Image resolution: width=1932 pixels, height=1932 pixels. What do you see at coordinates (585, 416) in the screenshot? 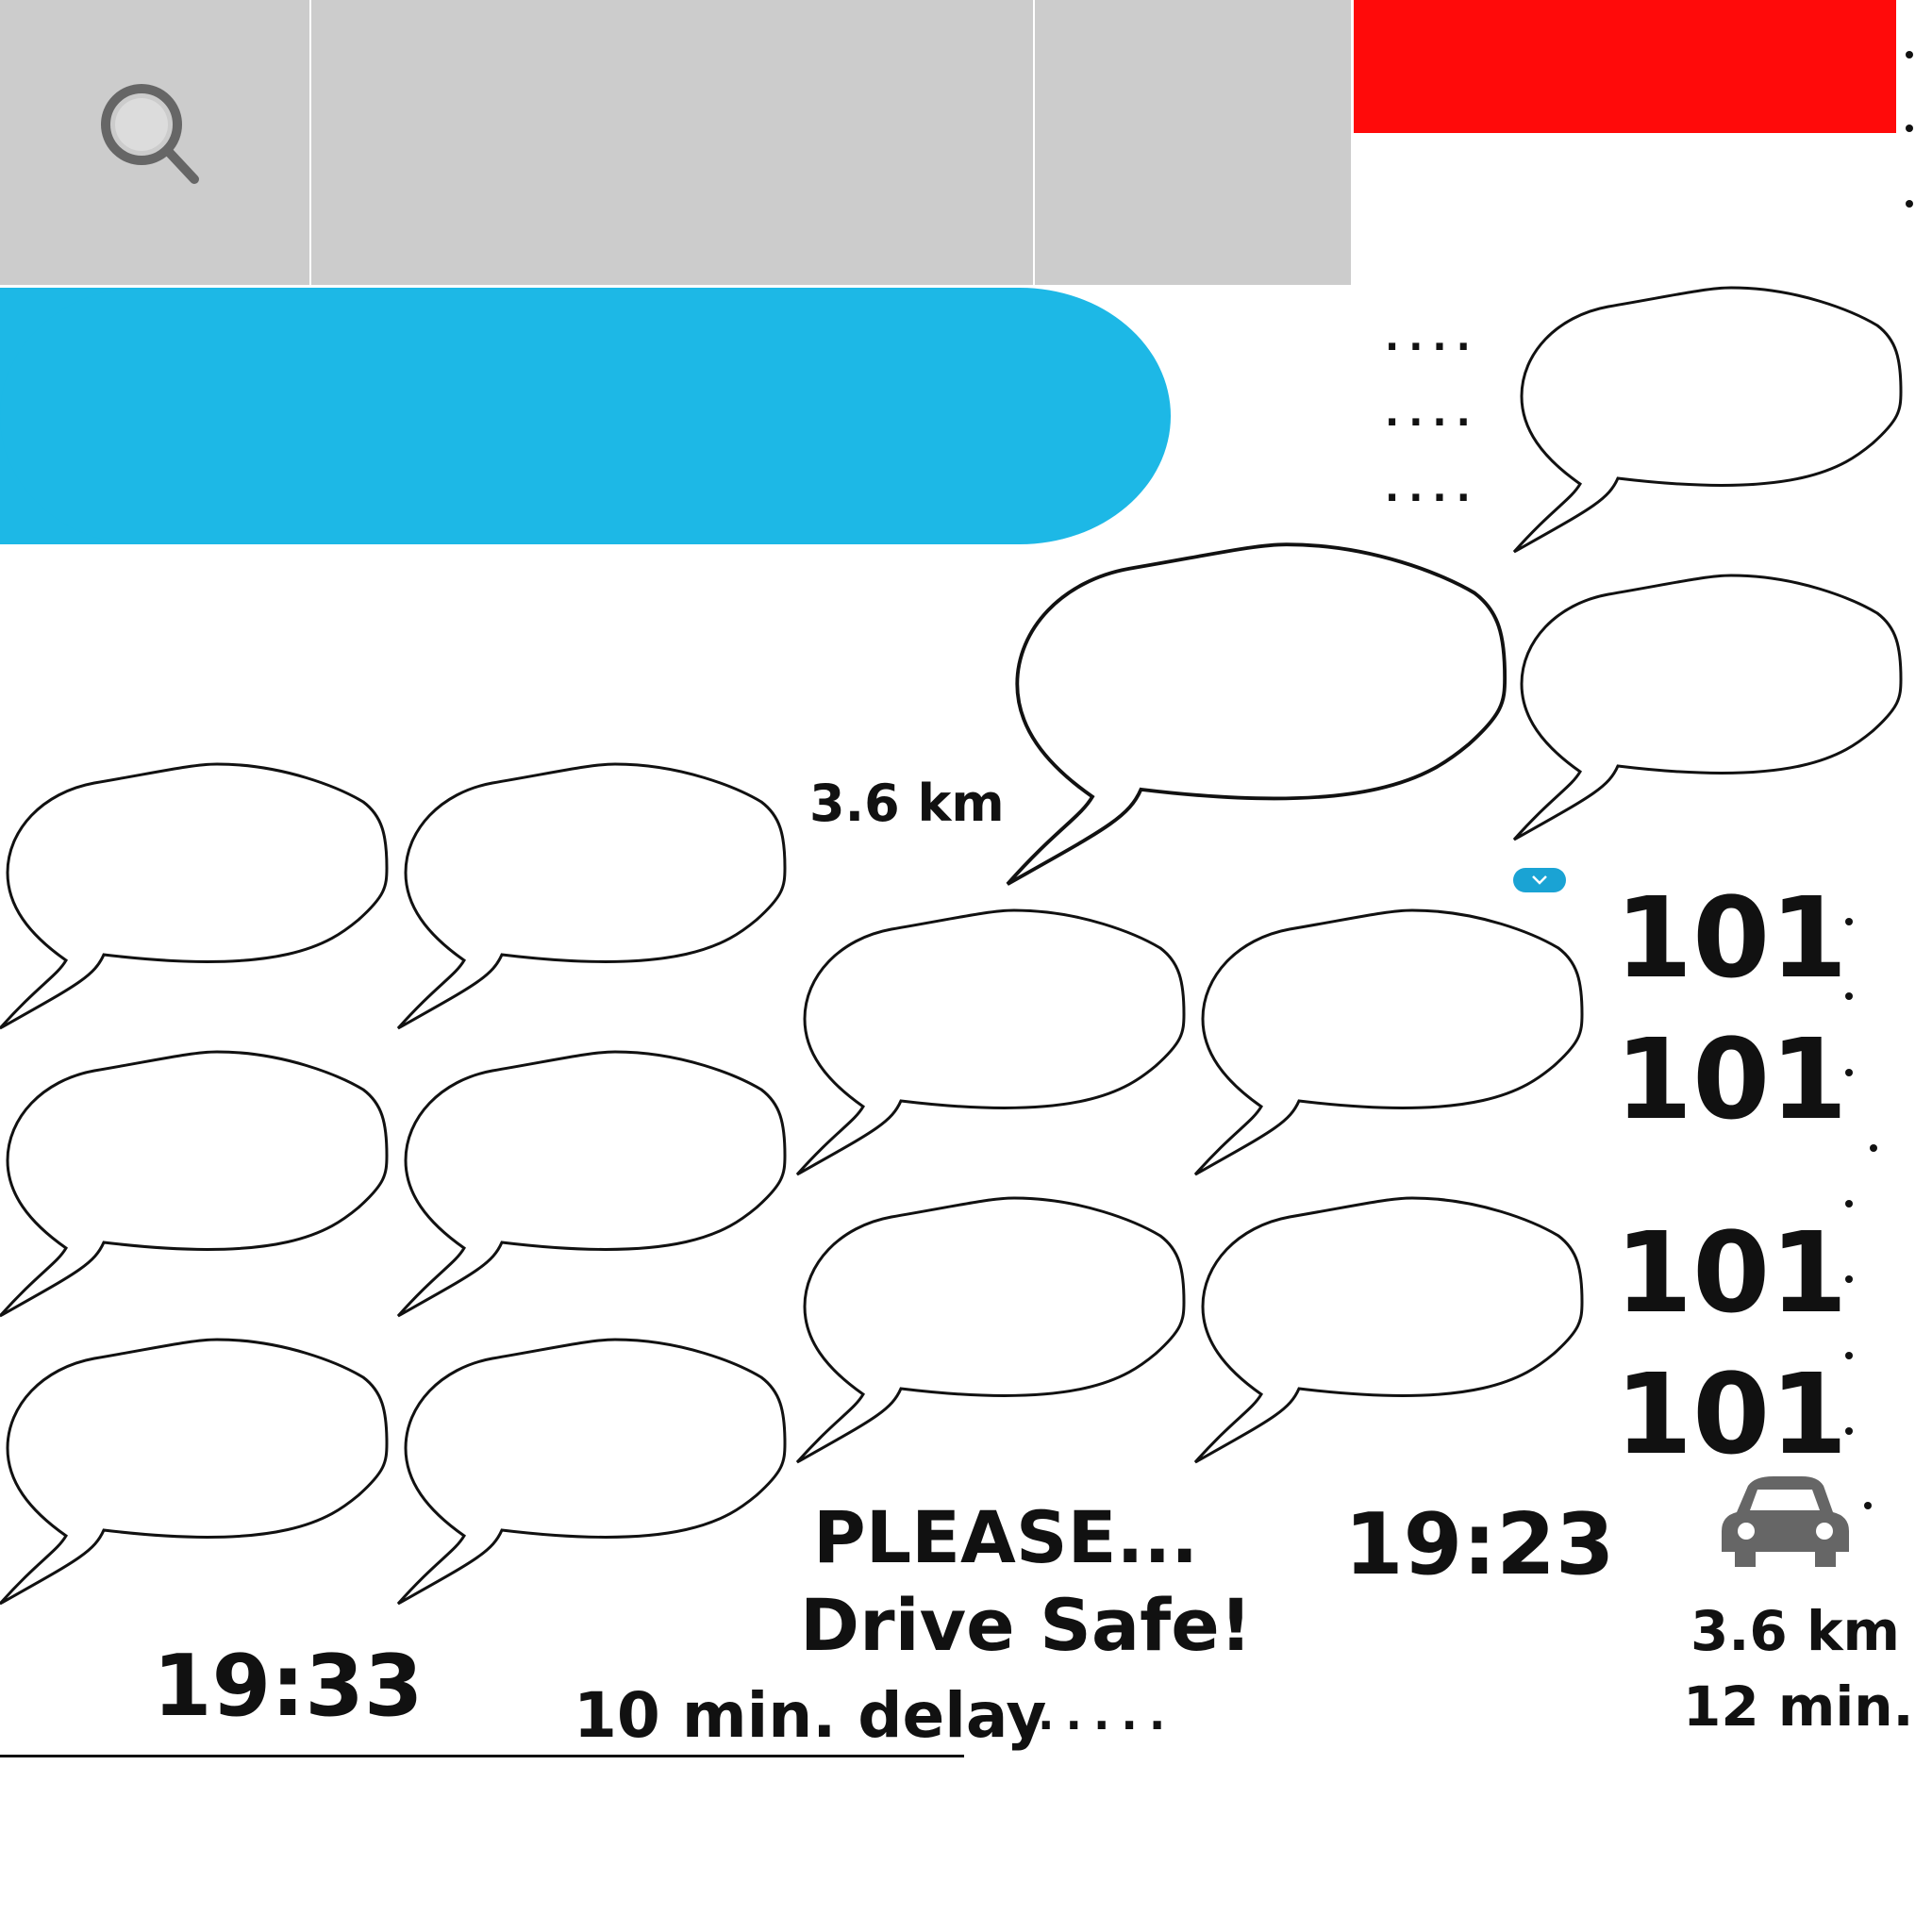
I see `route-banner` at bounding box center [585, 416].